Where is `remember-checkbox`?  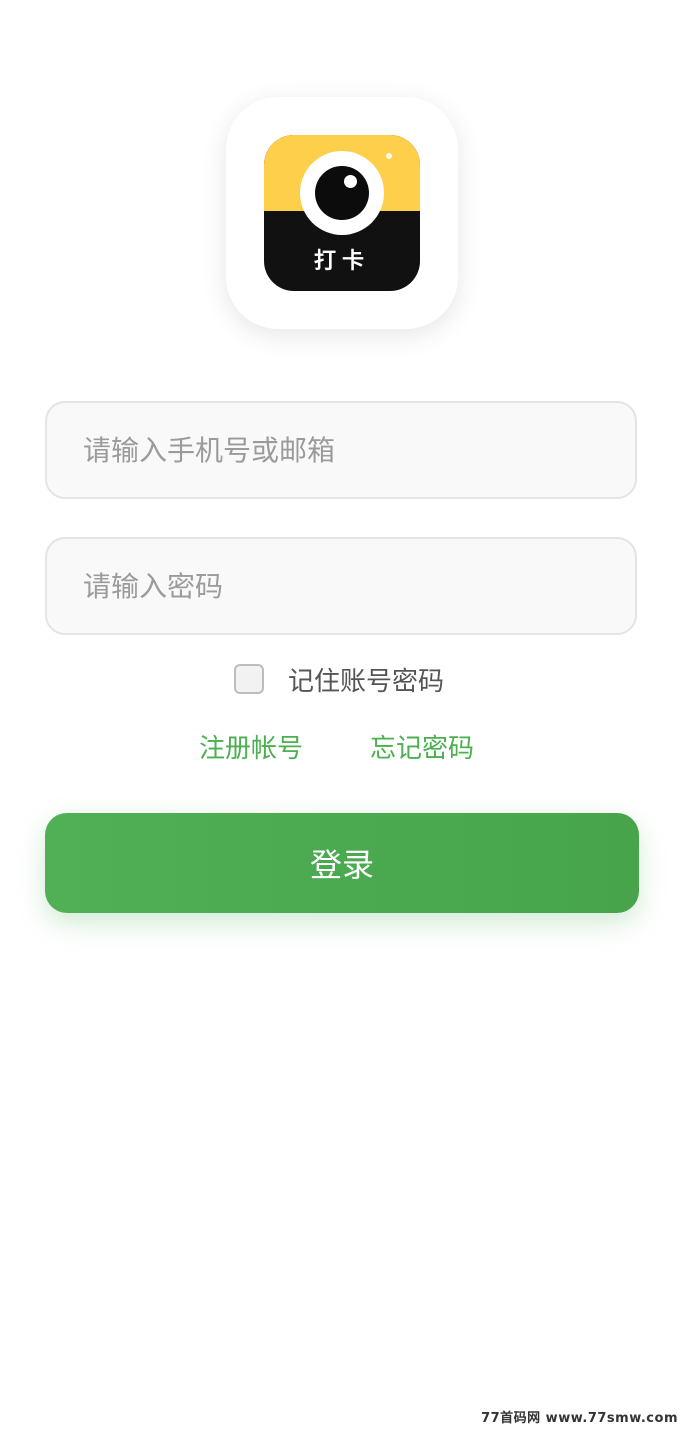
remember-checkbox is located at coordinates (249, 679).